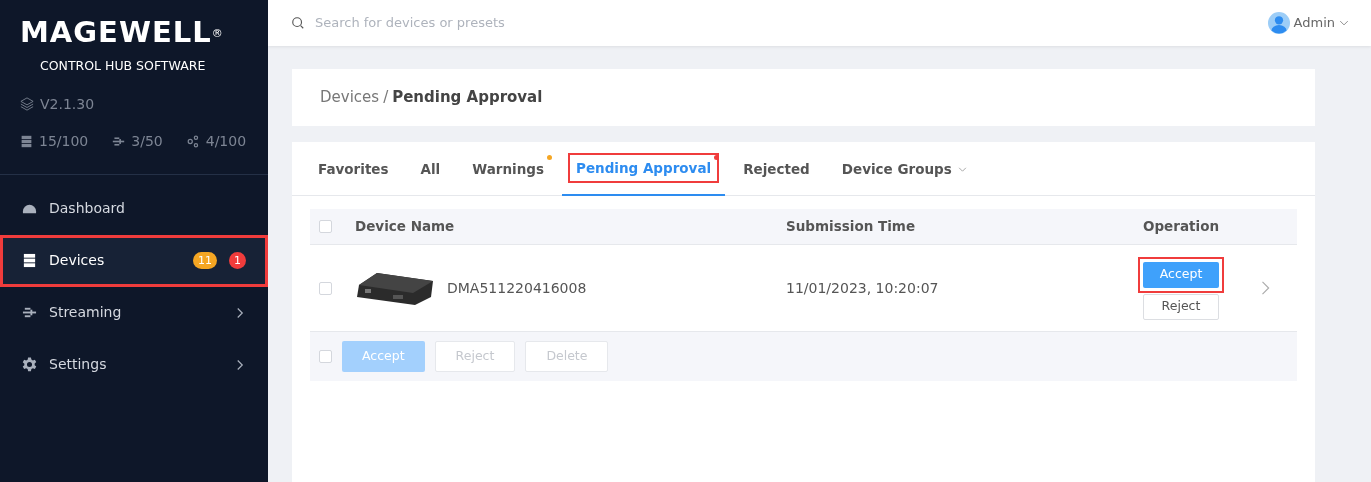  I want to click on logo: MAGEWELL$^{®}$, so click(122, 30).